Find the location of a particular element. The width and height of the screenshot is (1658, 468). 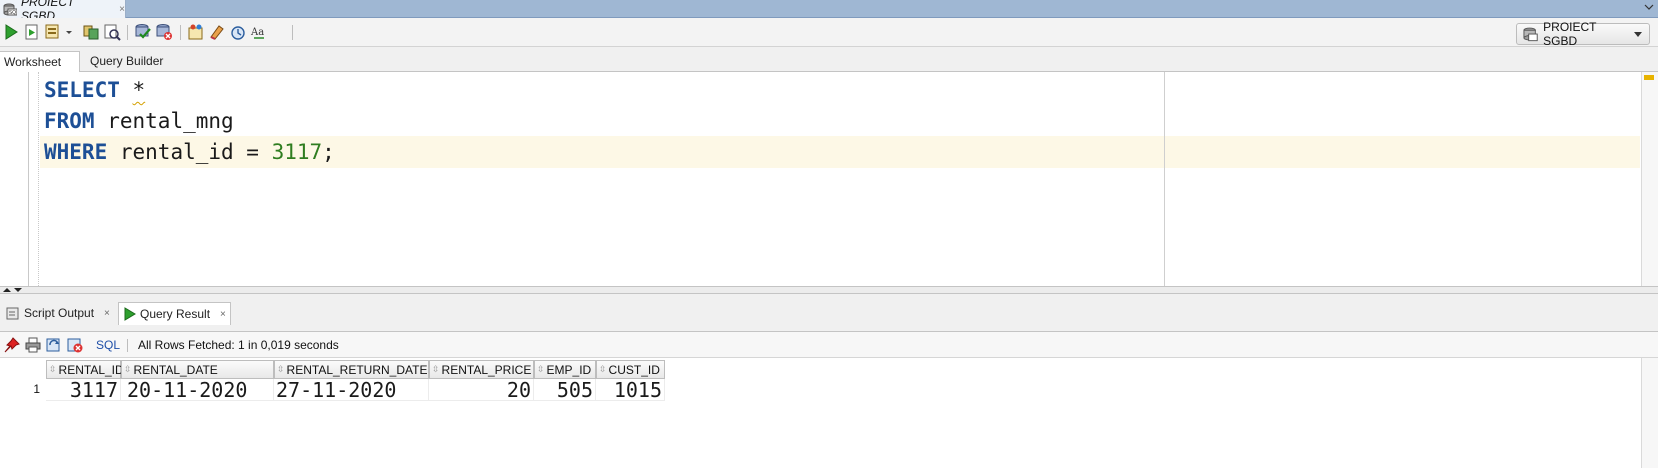

tab-query-result-label: Query Result is located at coordinates (175, 314).